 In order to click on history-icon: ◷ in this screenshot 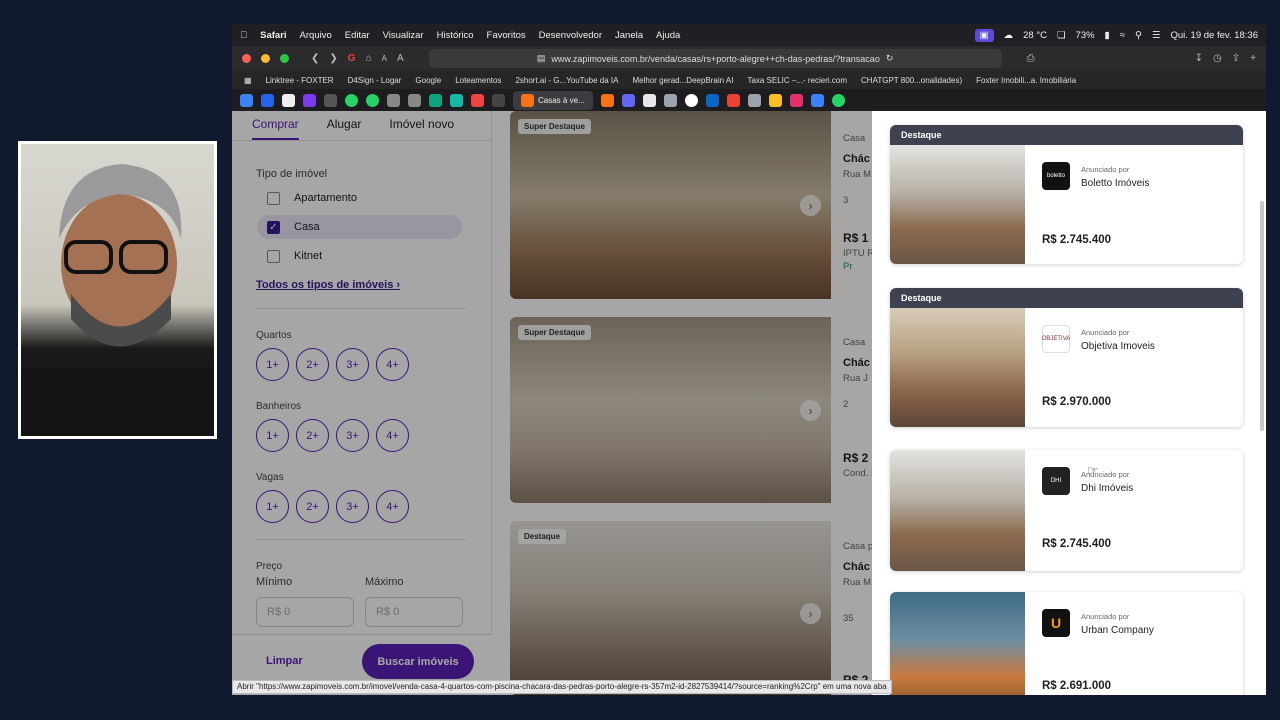, I will do `click(1217, 58)`.